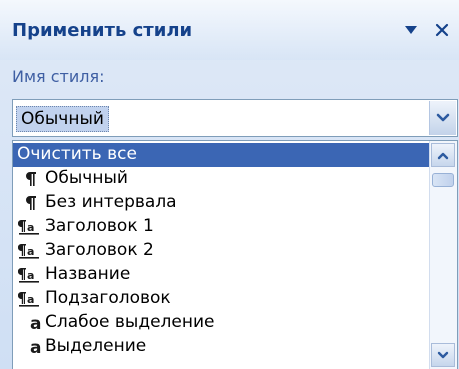 The height and width of the screenshot is (369, 459). I want to click on style-item-label: Заголовок 2, so click(99, 250).